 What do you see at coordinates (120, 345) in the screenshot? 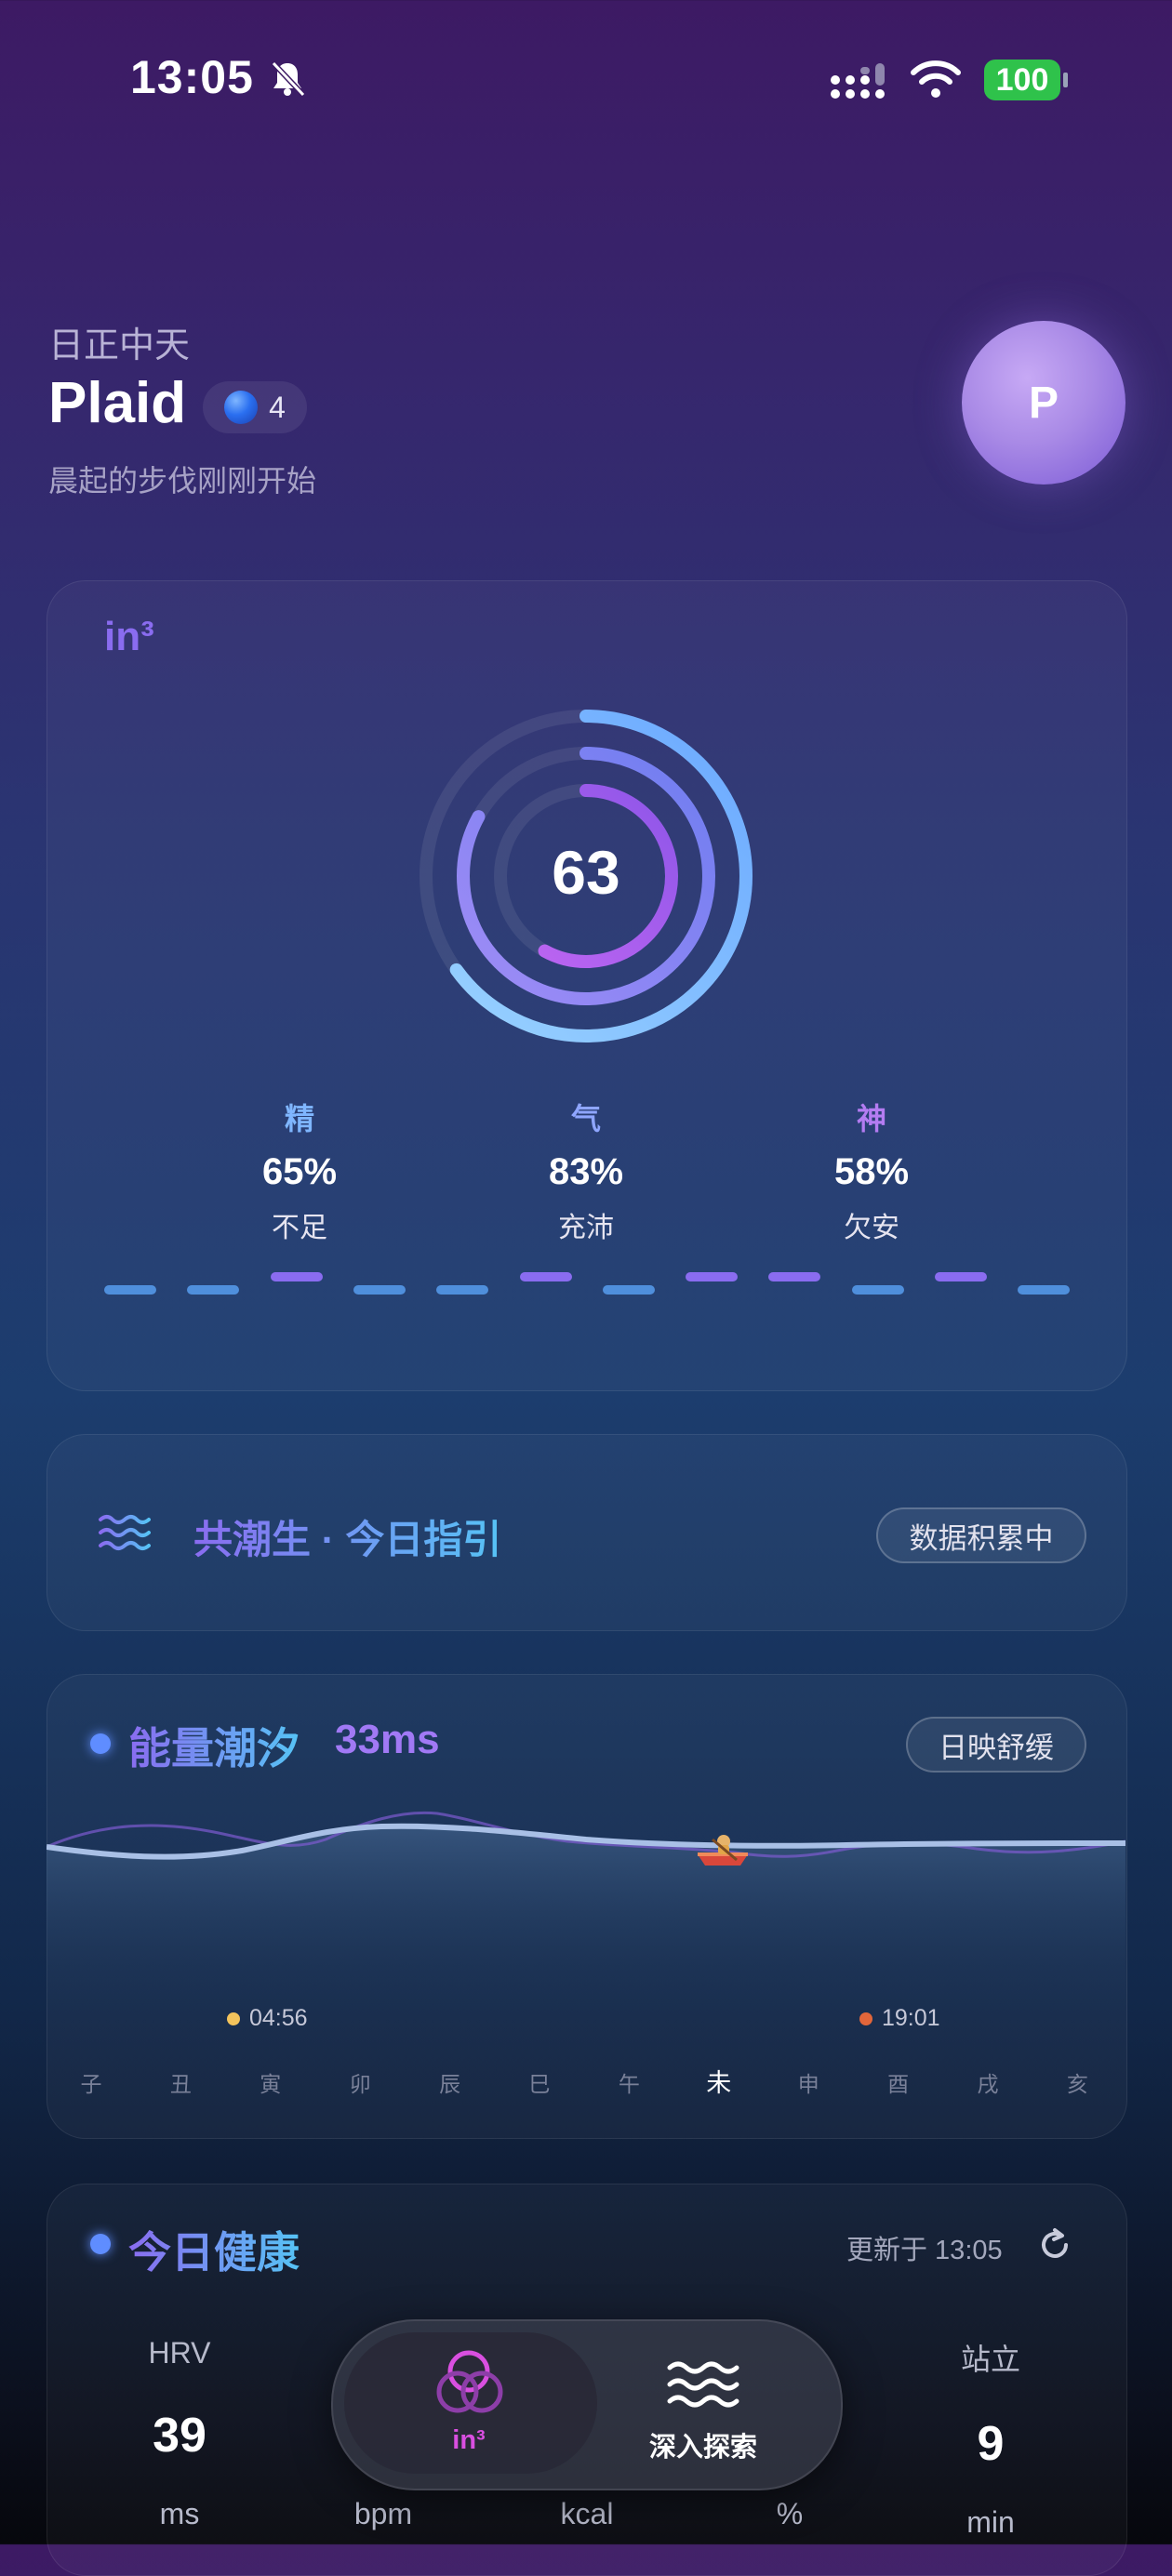
I see `greeting-text: 日正中天` at bounding box center [120, 345].